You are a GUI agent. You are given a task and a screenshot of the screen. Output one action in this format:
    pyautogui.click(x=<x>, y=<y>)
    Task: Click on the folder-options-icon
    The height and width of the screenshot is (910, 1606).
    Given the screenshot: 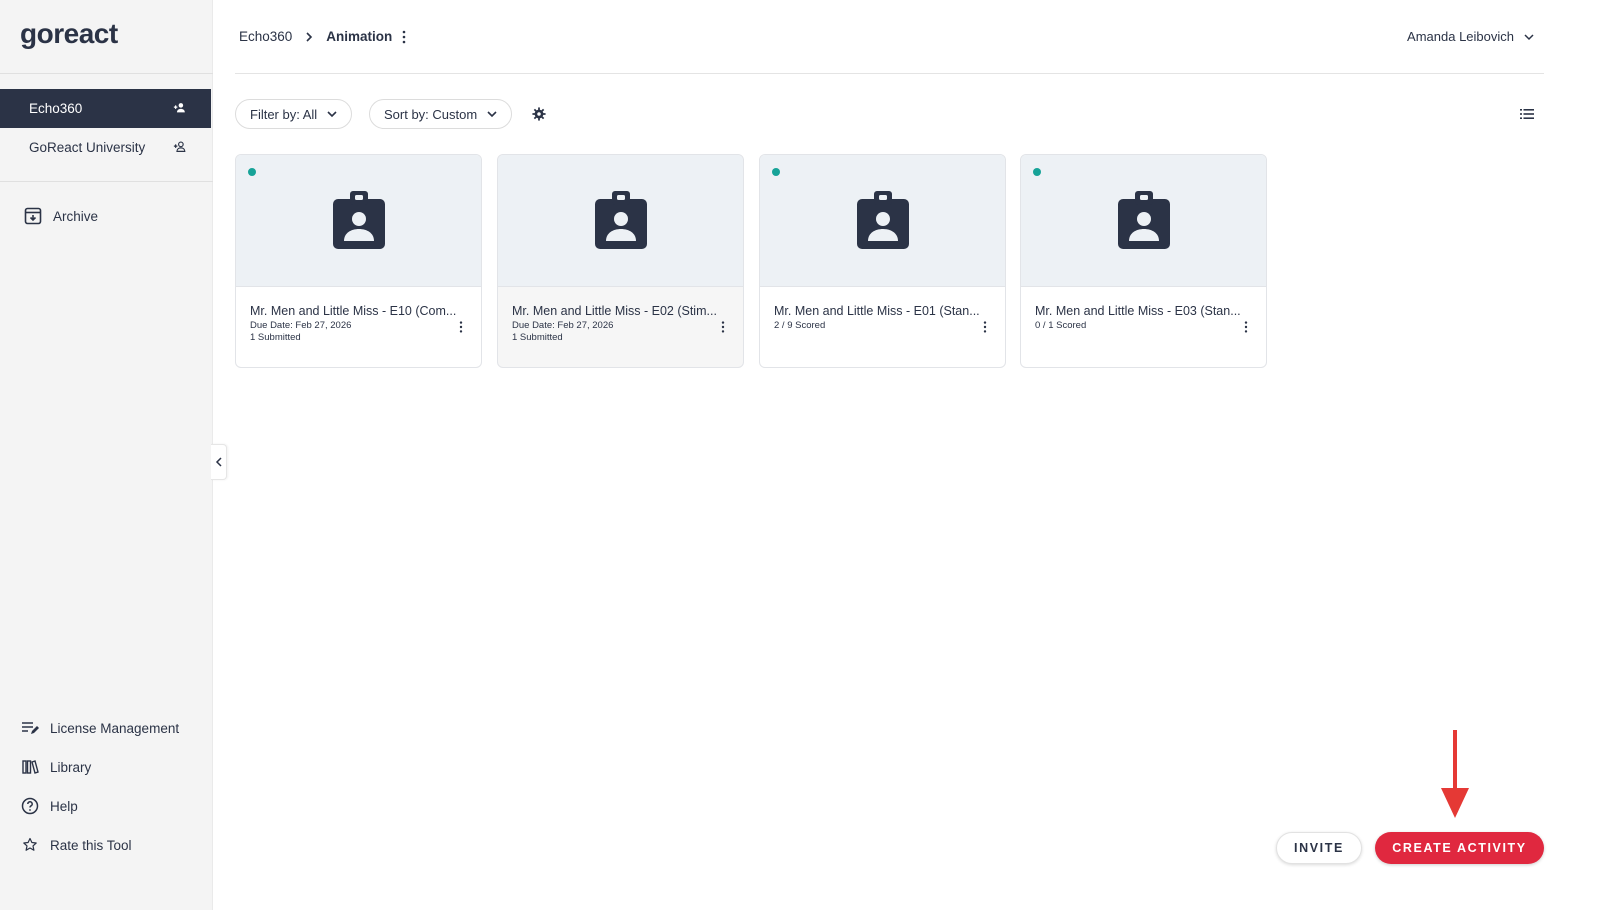 What is the action you would take?
    pyautogui.click(x=404, y=37)
    